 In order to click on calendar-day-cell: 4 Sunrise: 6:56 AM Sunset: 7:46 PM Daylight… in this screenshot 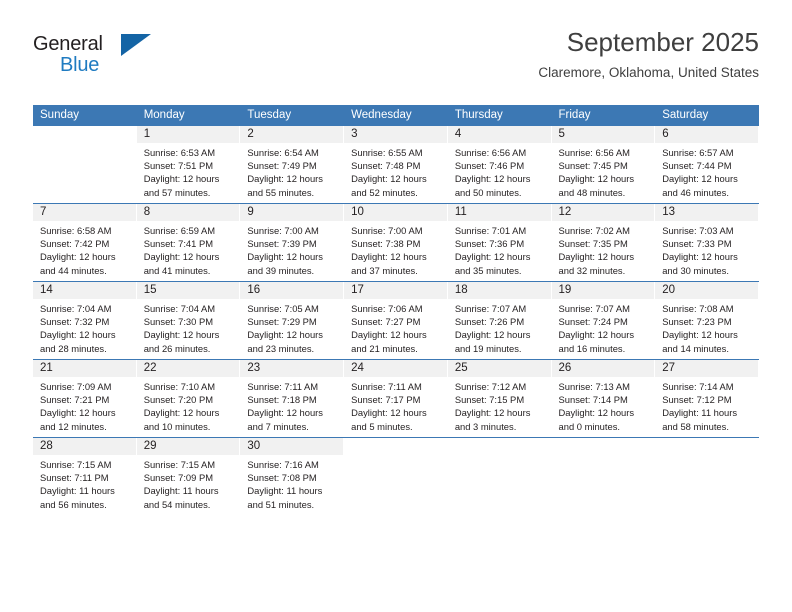, I will do `click(499, 164)`.